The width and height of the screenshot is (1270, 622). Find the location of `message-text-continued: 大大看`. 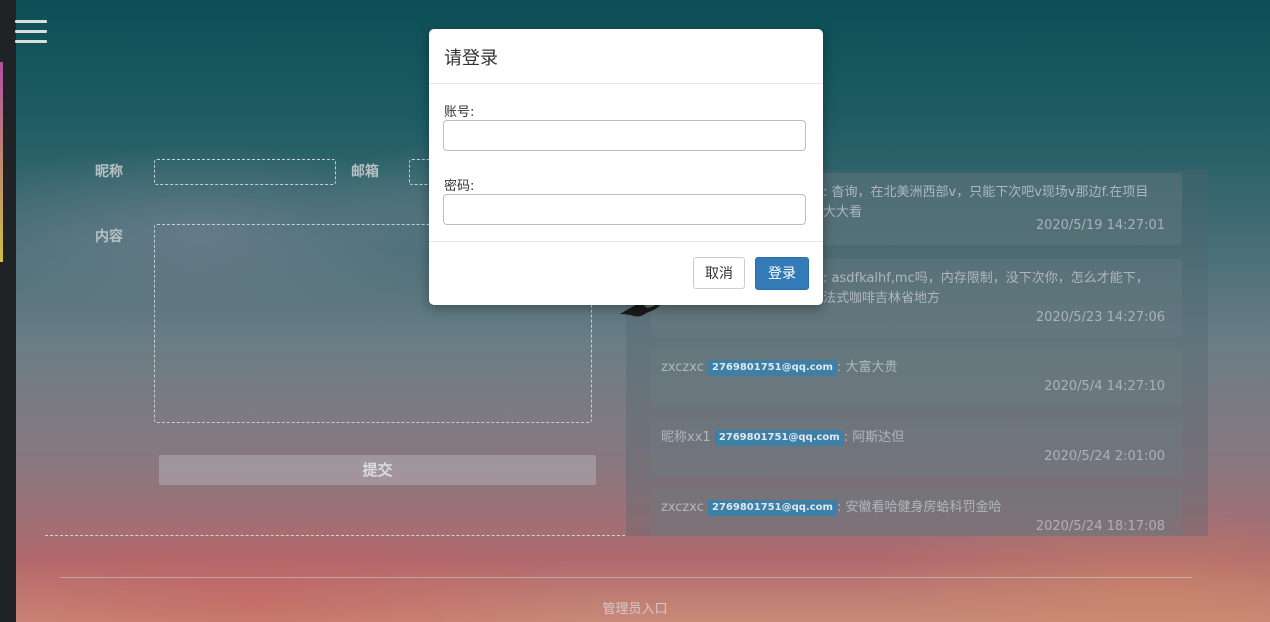

message-text-continued: 大大看 is located at coordinates (843, 212).